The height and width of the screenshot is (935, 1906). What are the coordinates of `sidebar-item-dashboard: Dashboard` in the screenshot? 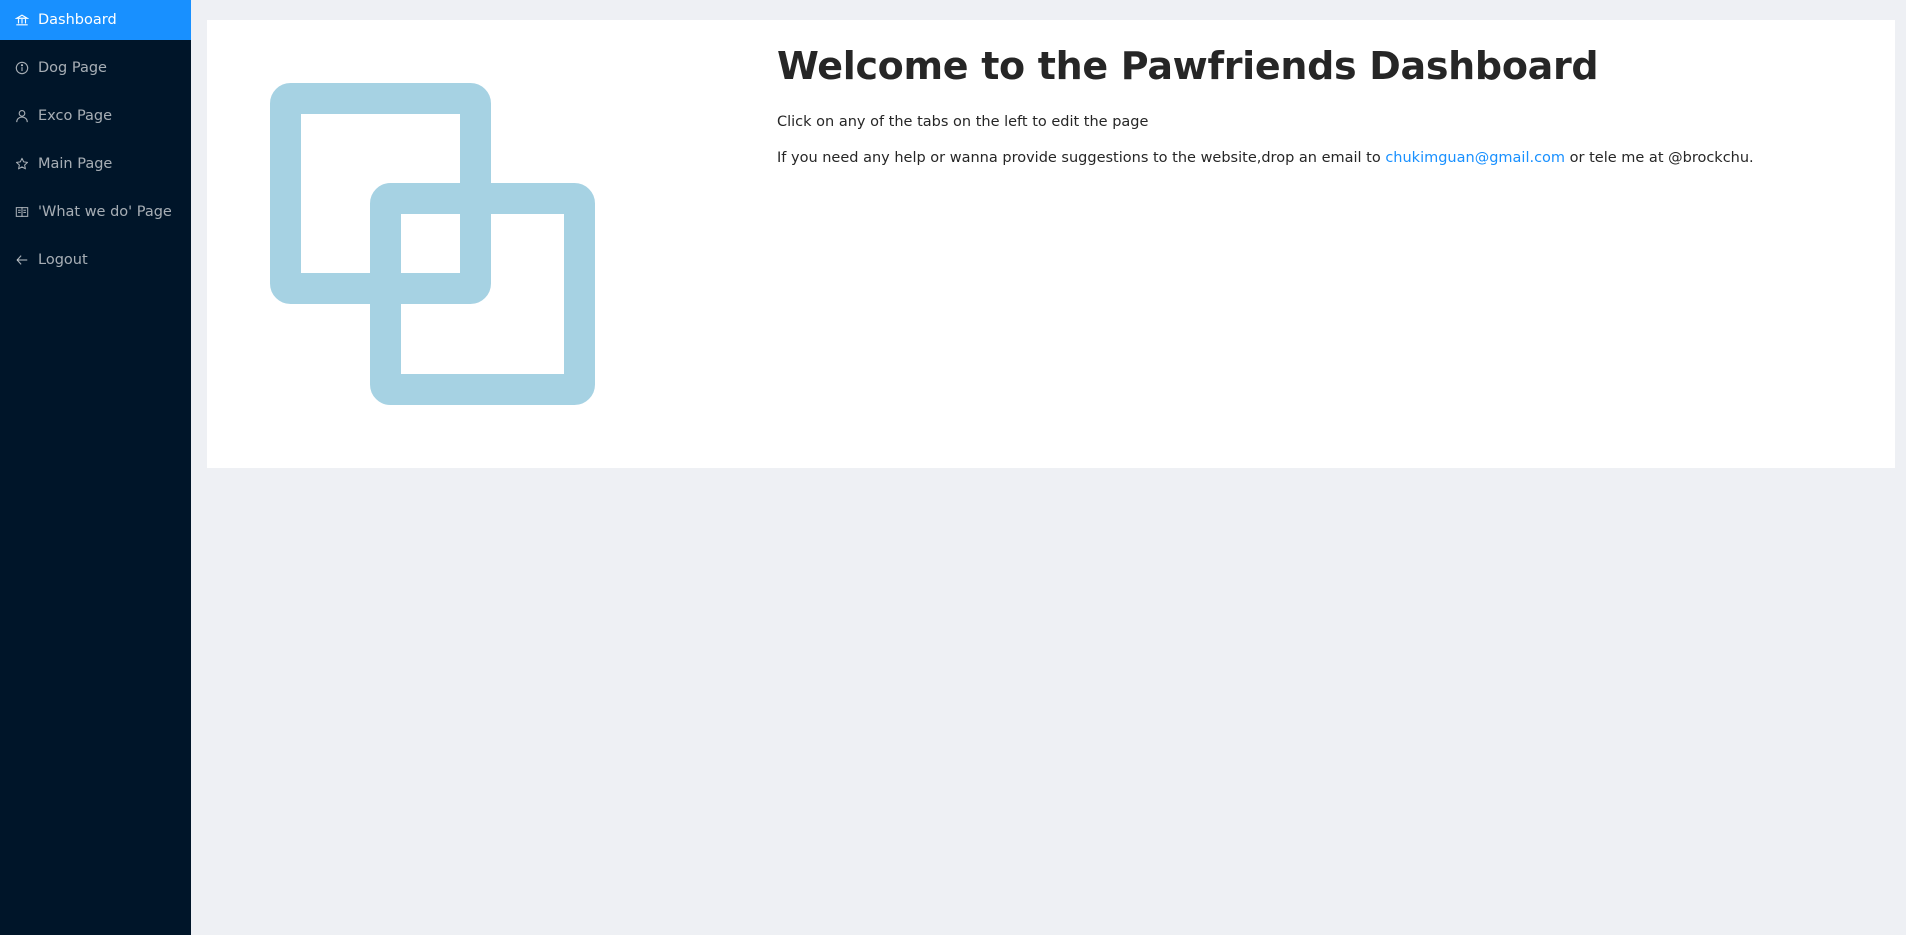 It's located at (95, 20).